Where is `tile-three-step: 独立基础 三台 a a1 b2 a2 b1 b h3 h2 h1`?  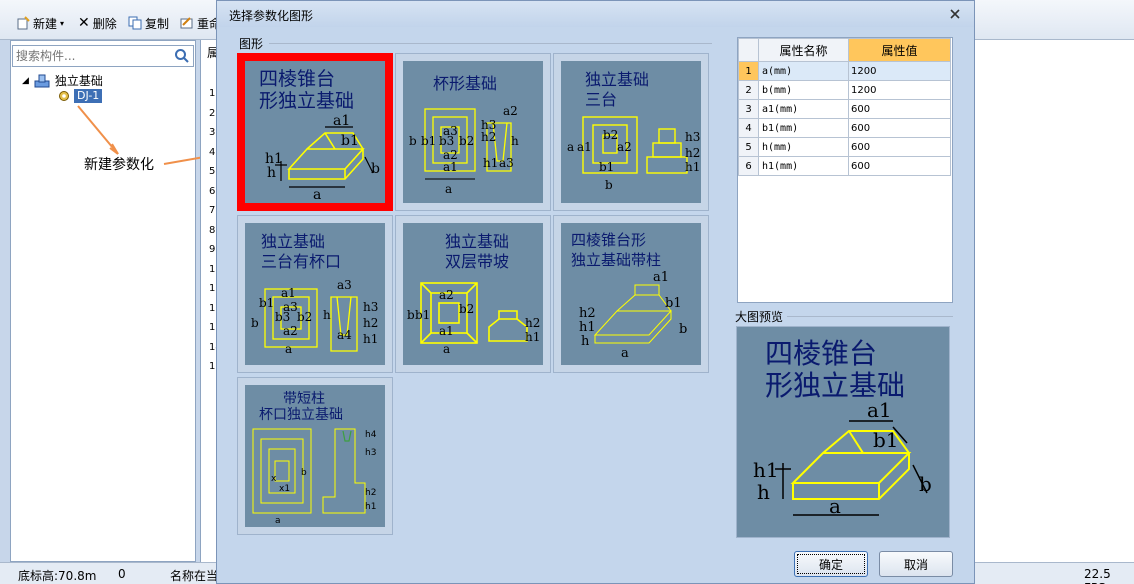
tile-three-step: 独立基础 三台 a a1 b2 a2 b1 b h3 h2 h1 is located at coordinates (631, 132).